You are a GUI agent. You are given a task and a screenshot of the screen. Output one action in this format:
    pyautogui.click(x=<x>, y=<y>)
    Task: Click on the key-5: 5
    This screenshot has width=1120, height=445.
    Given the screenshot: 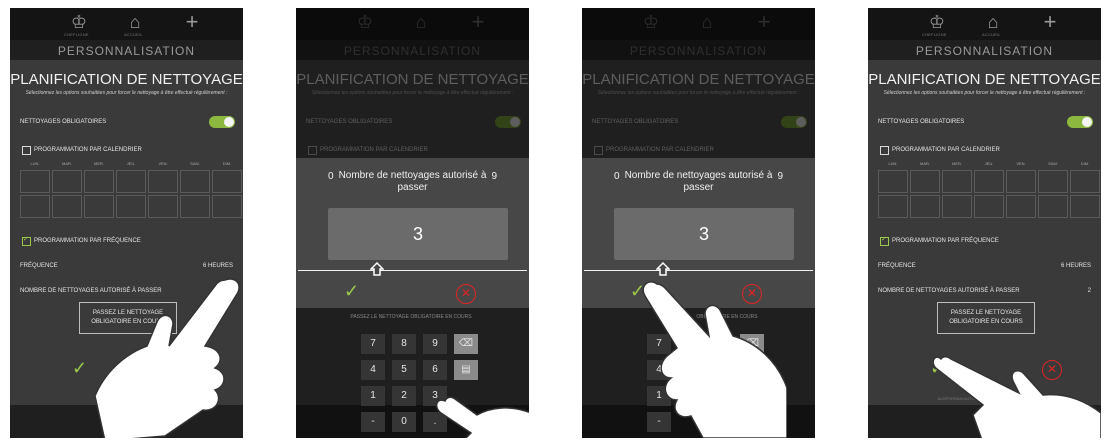 What is the action you would take?
    pyautogui.click(x=404, y=370)
    